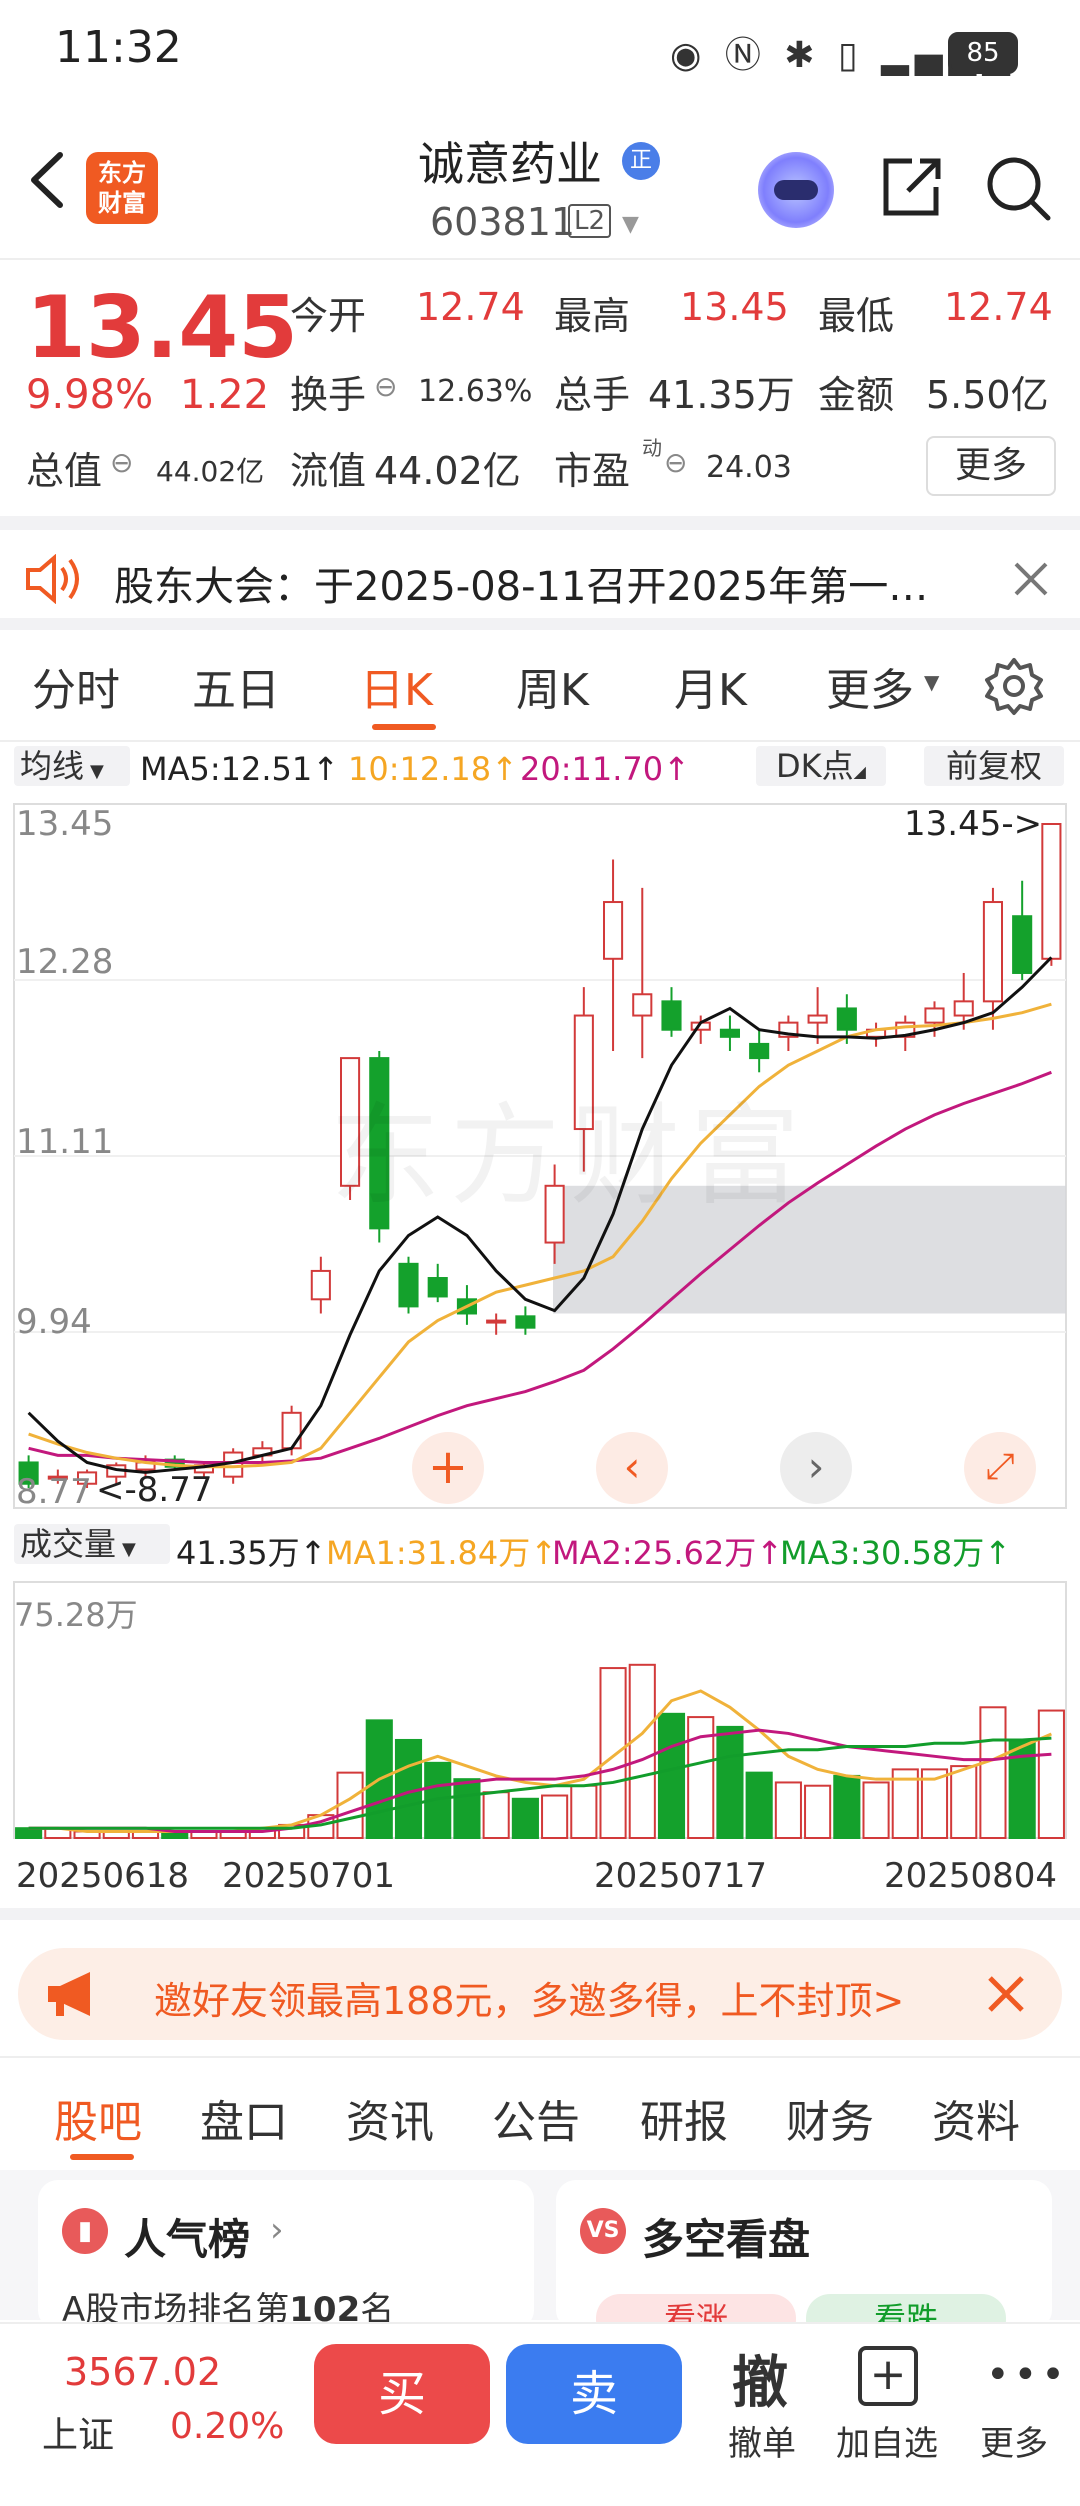 The height and width of the screenshot is (2506, 1080). What do you see at coordinates (240, 769) in the screenshot?
I see `ma5-label: MA5:12.51↑` at bounding box center [240, 769].